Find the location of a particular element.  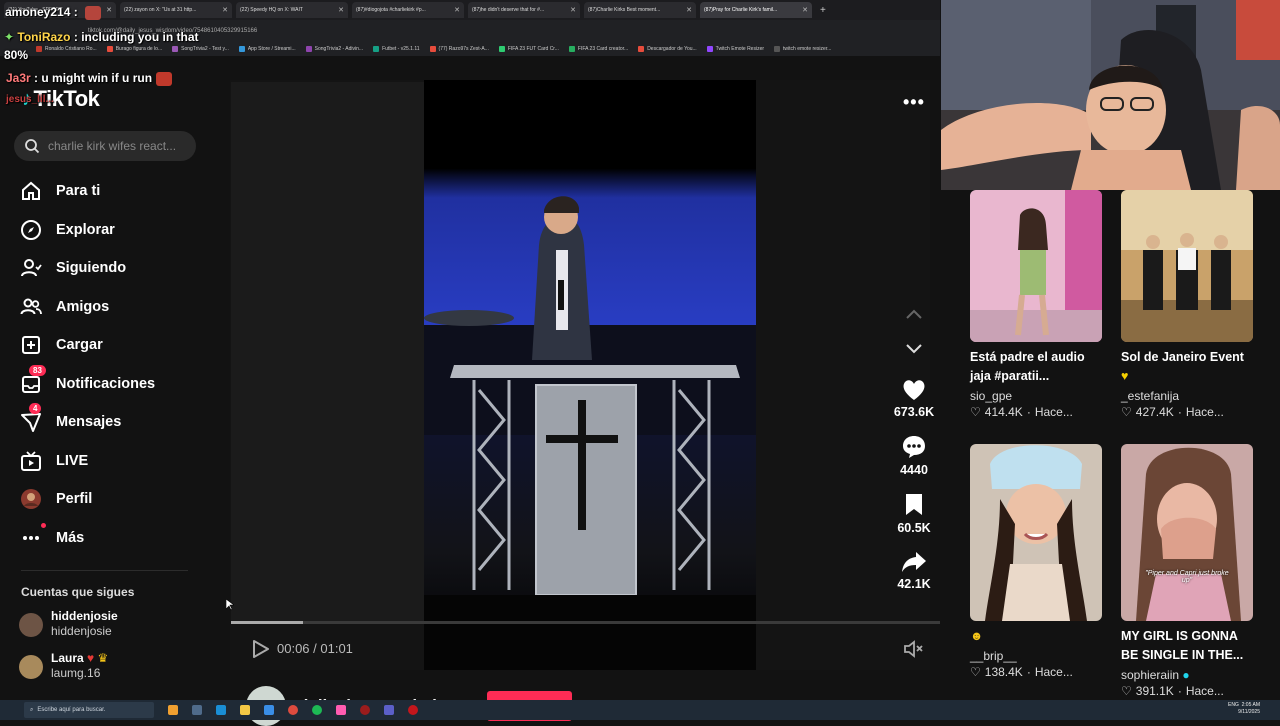

following-account: hiddenjosie hiddenjosie is located at coordinates (68, 624).